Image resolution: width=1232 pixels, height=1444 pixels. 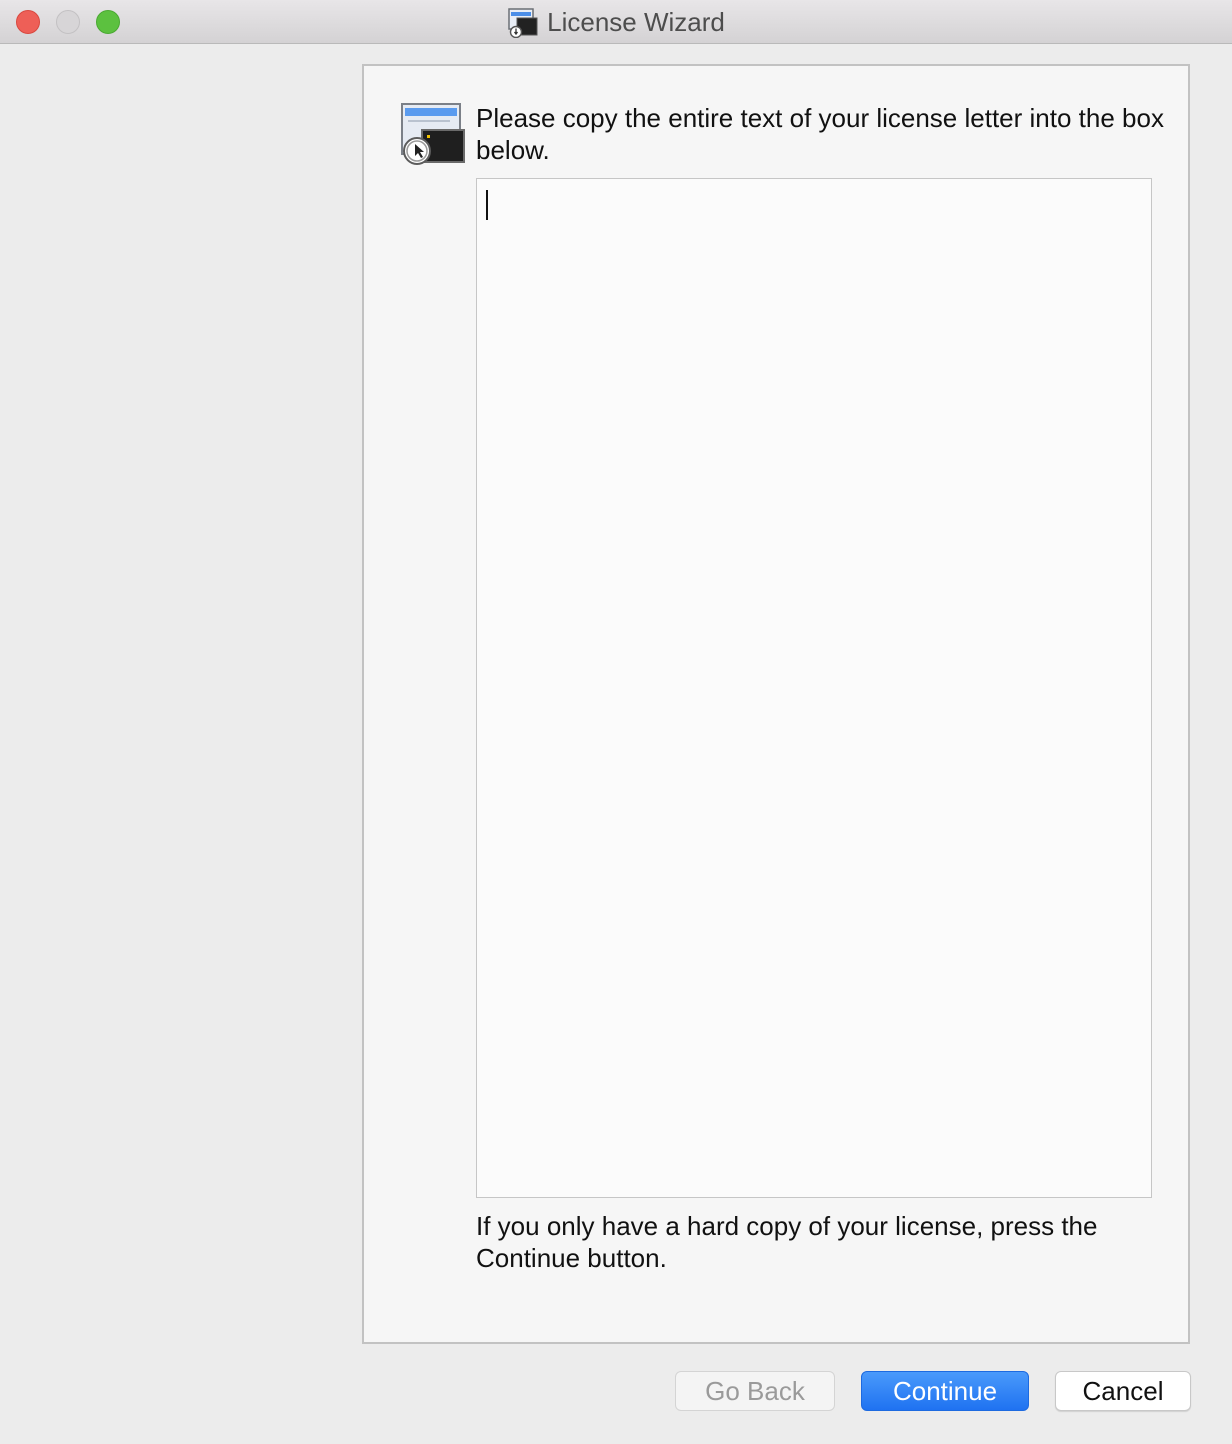 What do you see at coordinates (636, 21) in the screenshot?
I see `window-title: License Wizard` at bounding box center [636, 21].